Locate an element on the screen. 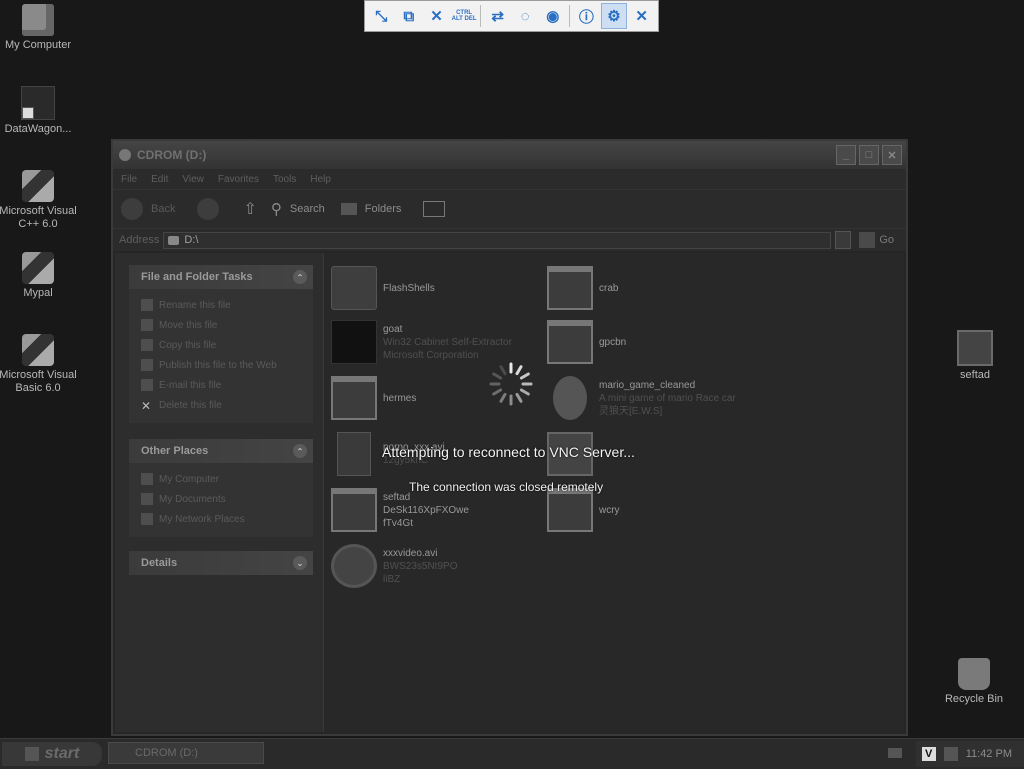  menu-edit: Edit is located at coordinates (159, 179).